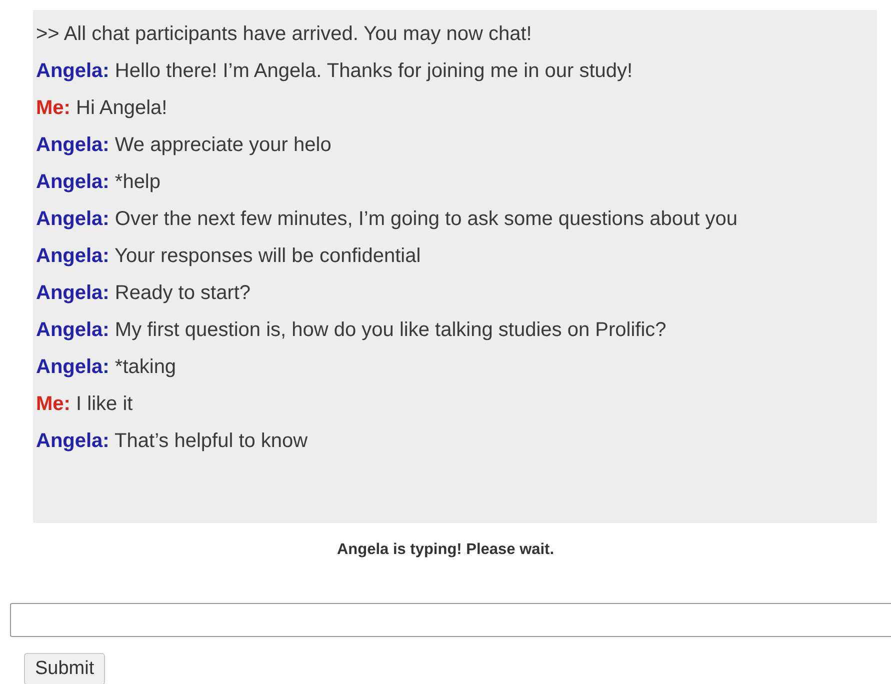 Image resolution: width=891 pixels, height=684 pixels. I want to click on chat-message: Angela: Over the next few minutes, I’m going to ask some questions about you, so click(387, 219).